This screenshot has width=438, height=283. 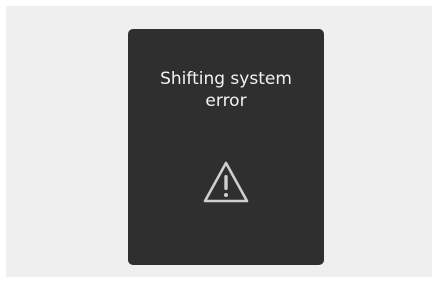 What do you see at coordinates (226, 90) in the screenshot?
I see `error-message: Shifting system error` at bounding box center [226, 90].